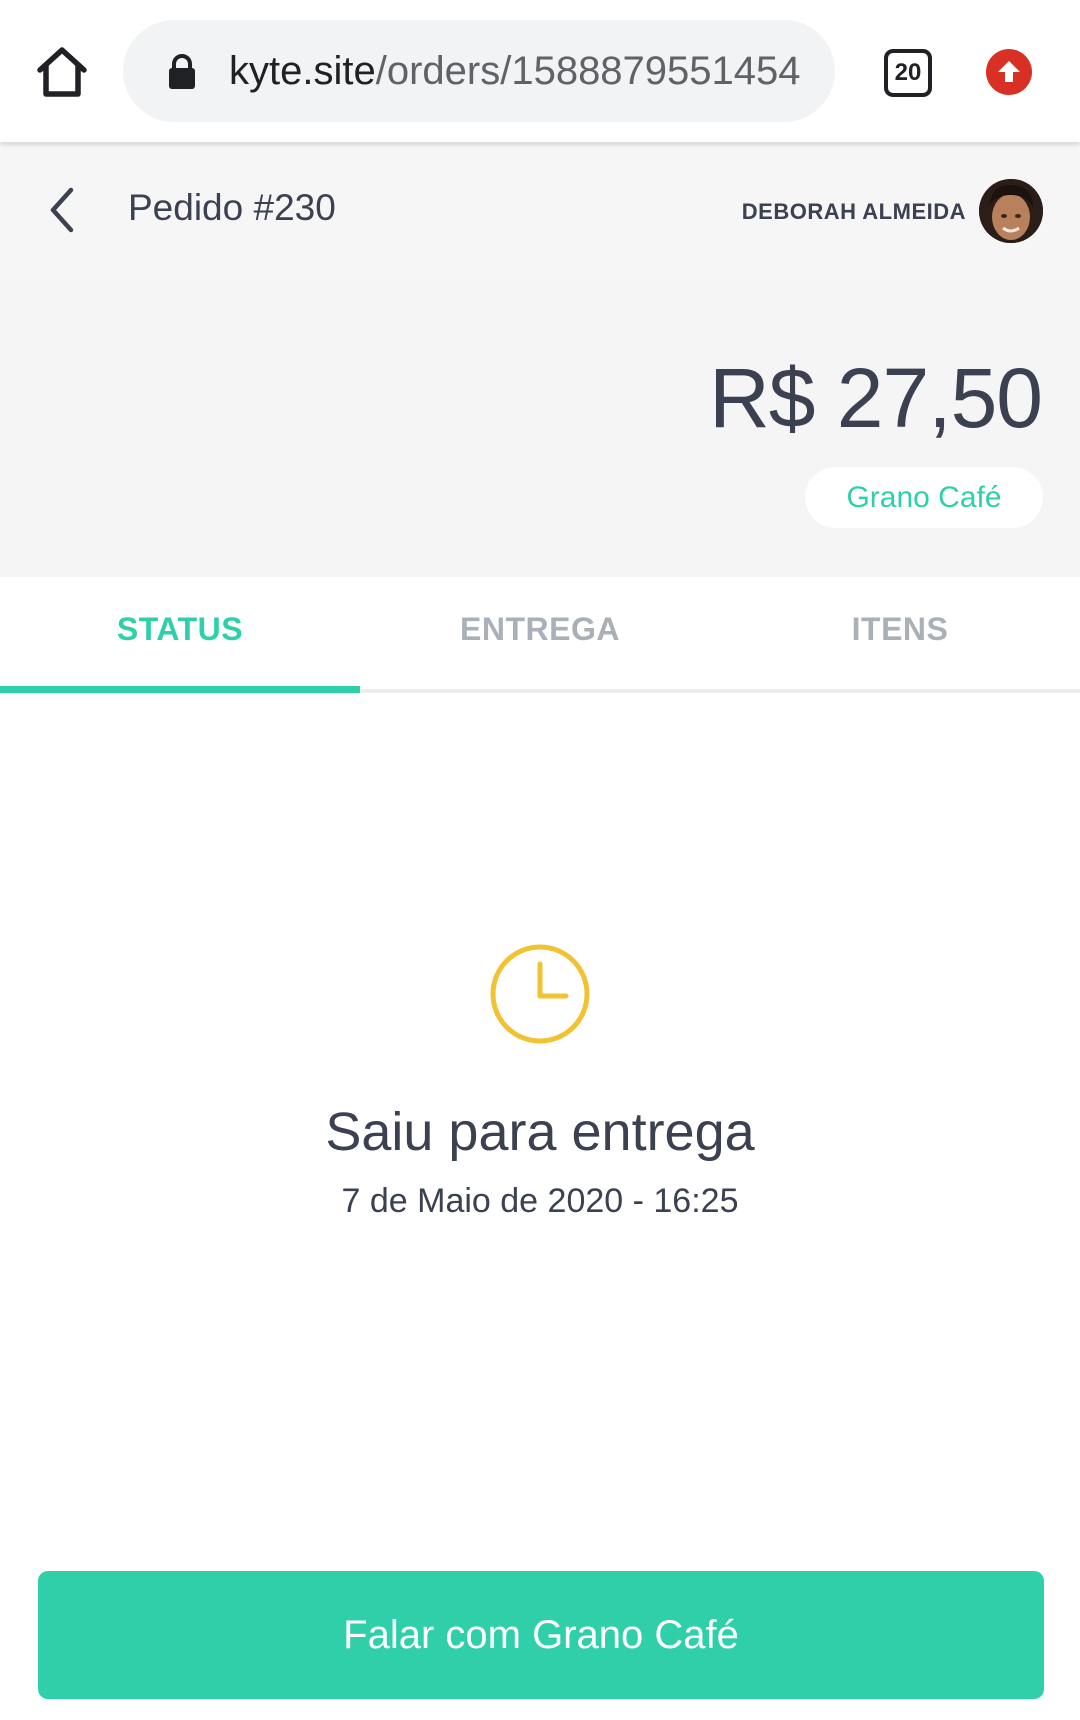 The width and height of the screenshot is (1080, 1720). I want to click on store-badge: Grano Café, so click(924, 497).